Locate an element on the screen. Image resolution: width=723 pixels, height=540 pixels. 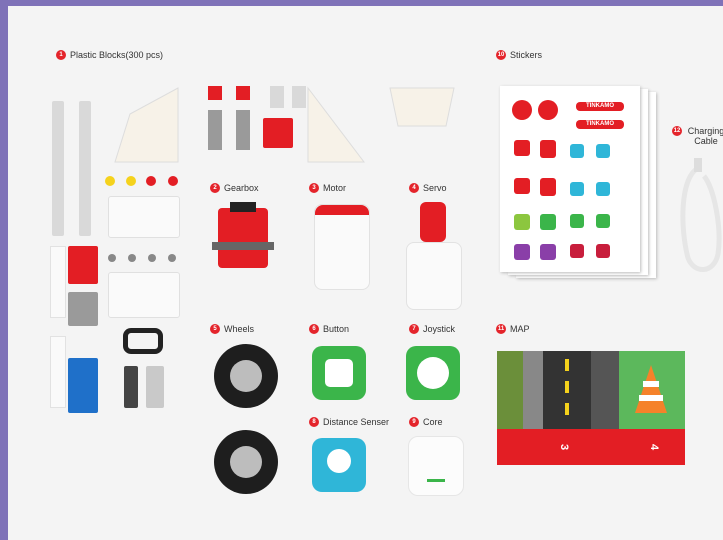
label-gearbox: 2 Gearbox is located at coordinates (234, 188).